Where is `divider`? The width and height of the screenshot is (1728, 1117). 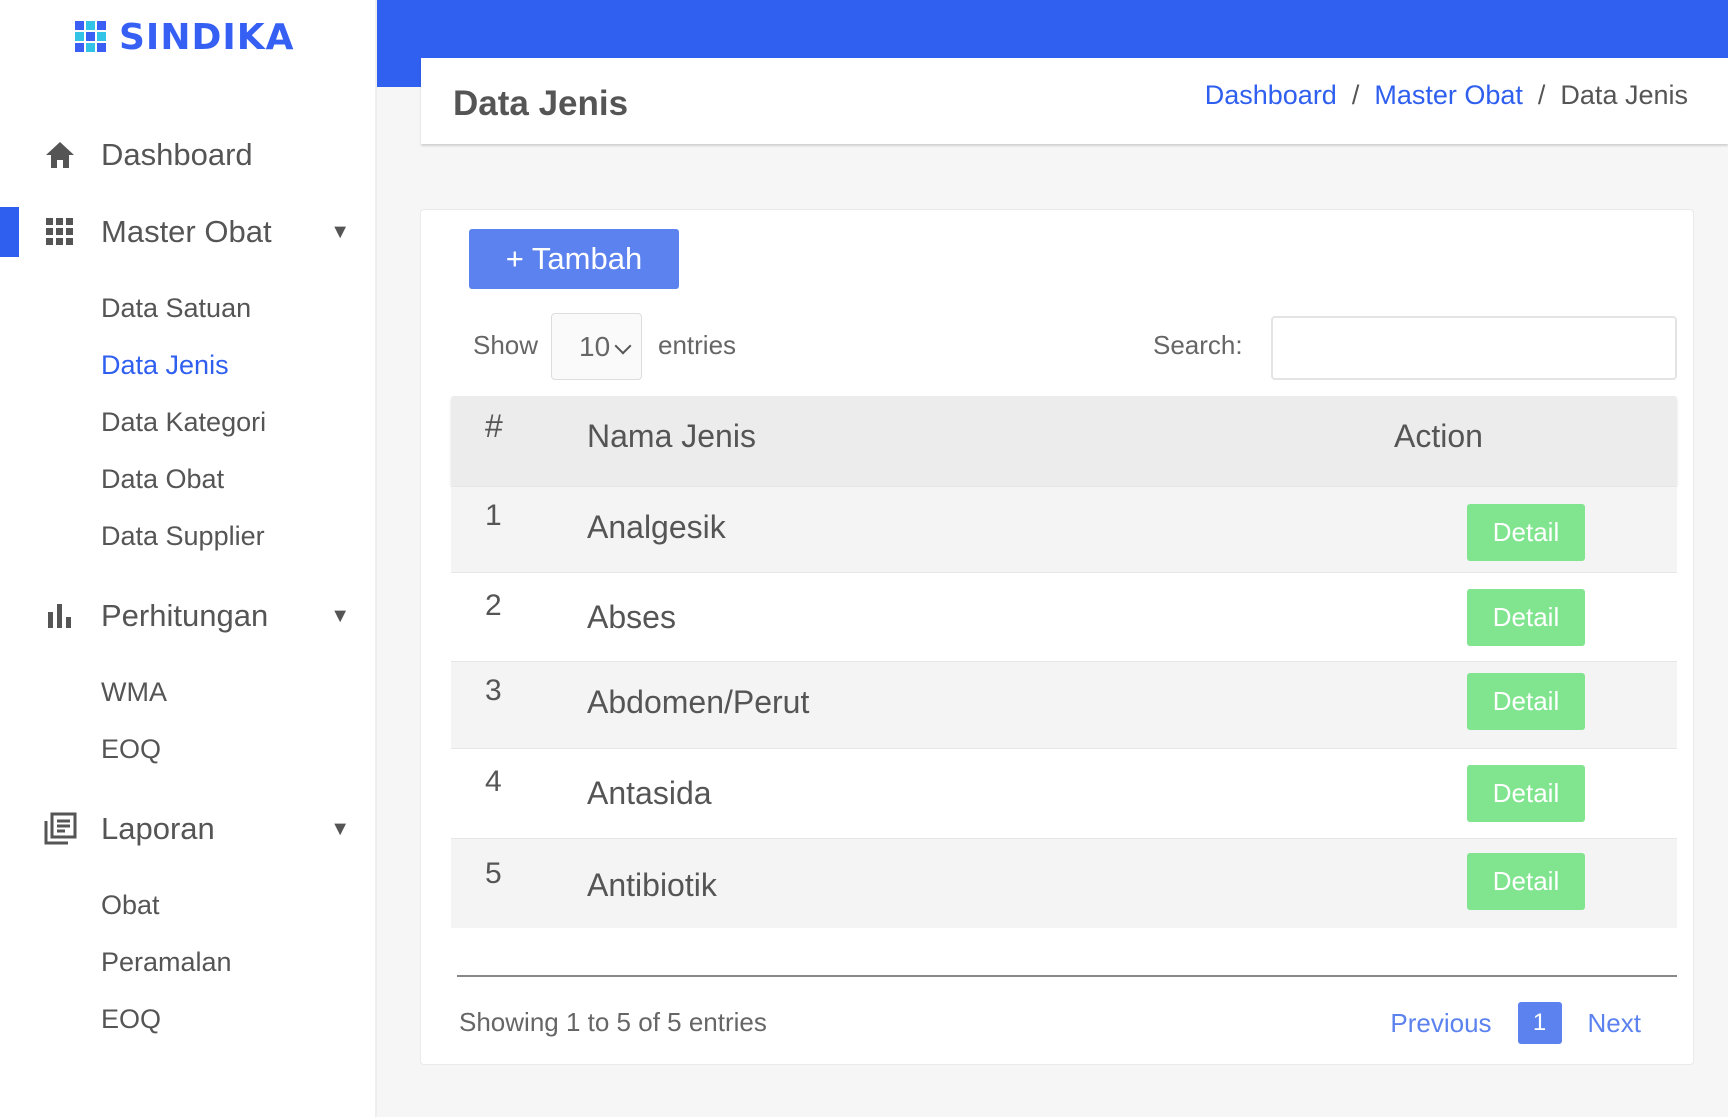 divider is located at coordinates (1067, 976).